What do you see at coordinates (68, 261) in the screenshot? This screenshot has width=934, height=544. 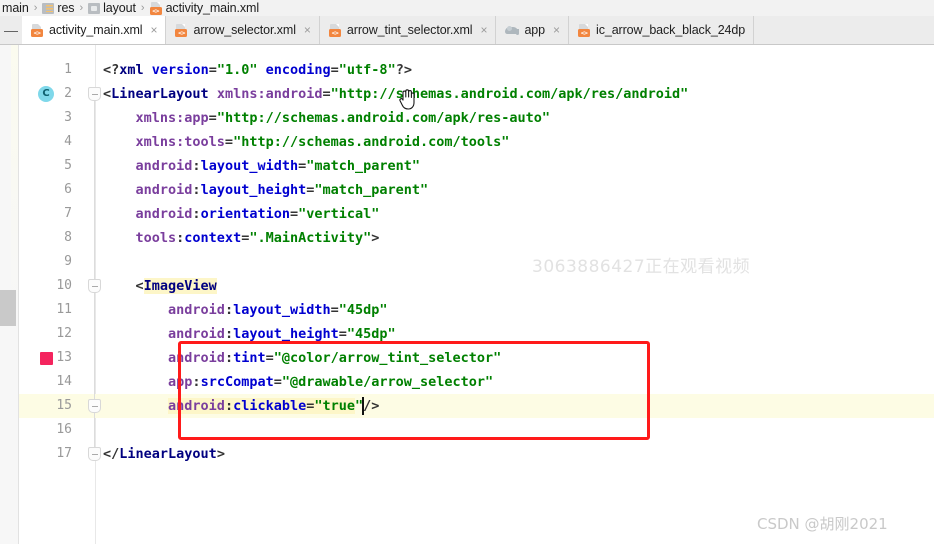 I see `line-number: 9` at bounding box center [68, 261].